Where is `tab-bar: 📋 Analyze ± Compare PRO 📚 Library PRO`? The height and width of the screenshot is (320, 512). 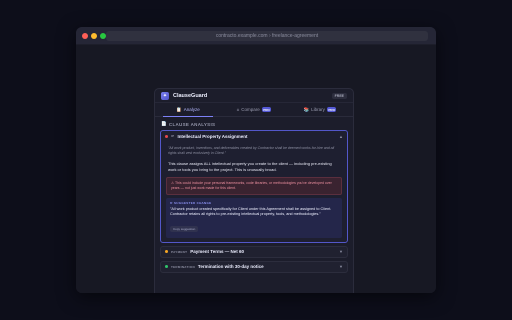 tab-bar: 📋 Analyze ± Compare PRO 📚 Library PRO is located at coordinates (254, 110).